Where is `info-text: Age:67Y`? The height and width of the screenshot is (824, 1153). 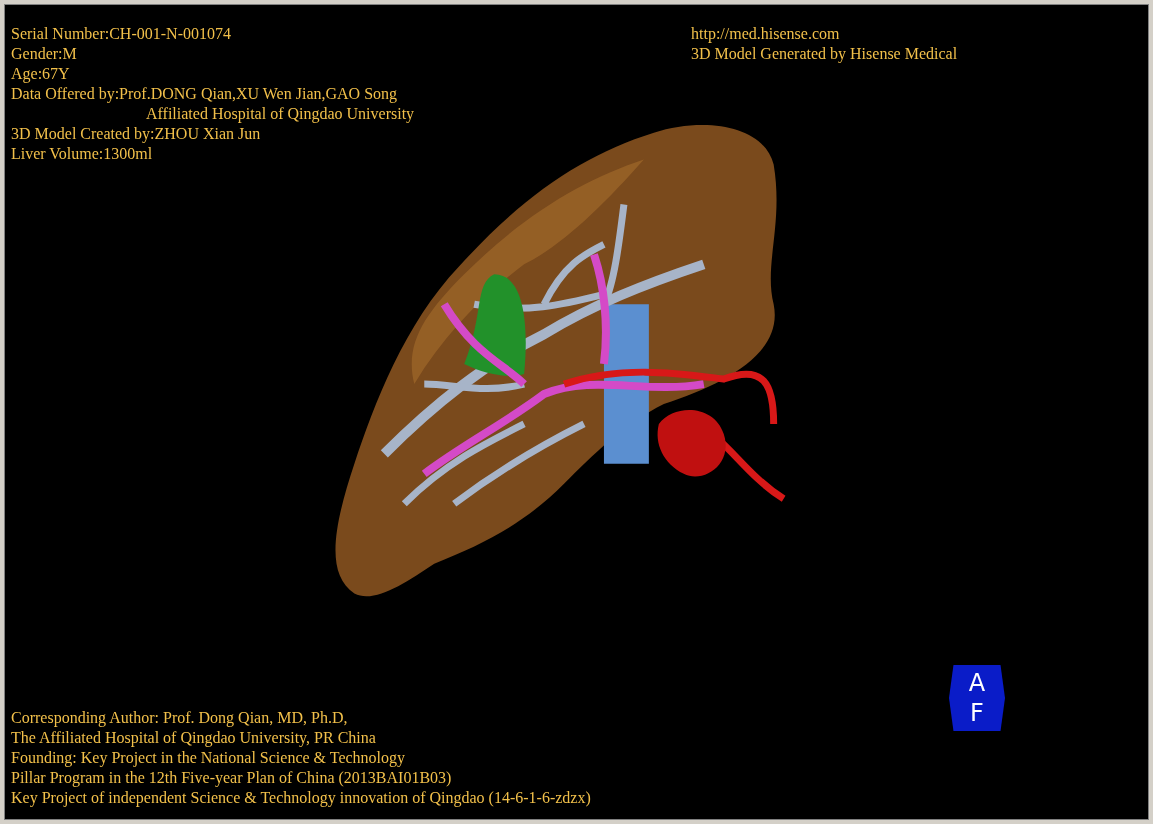 info-text: Age:67Y is located at coordinates (41, 74).